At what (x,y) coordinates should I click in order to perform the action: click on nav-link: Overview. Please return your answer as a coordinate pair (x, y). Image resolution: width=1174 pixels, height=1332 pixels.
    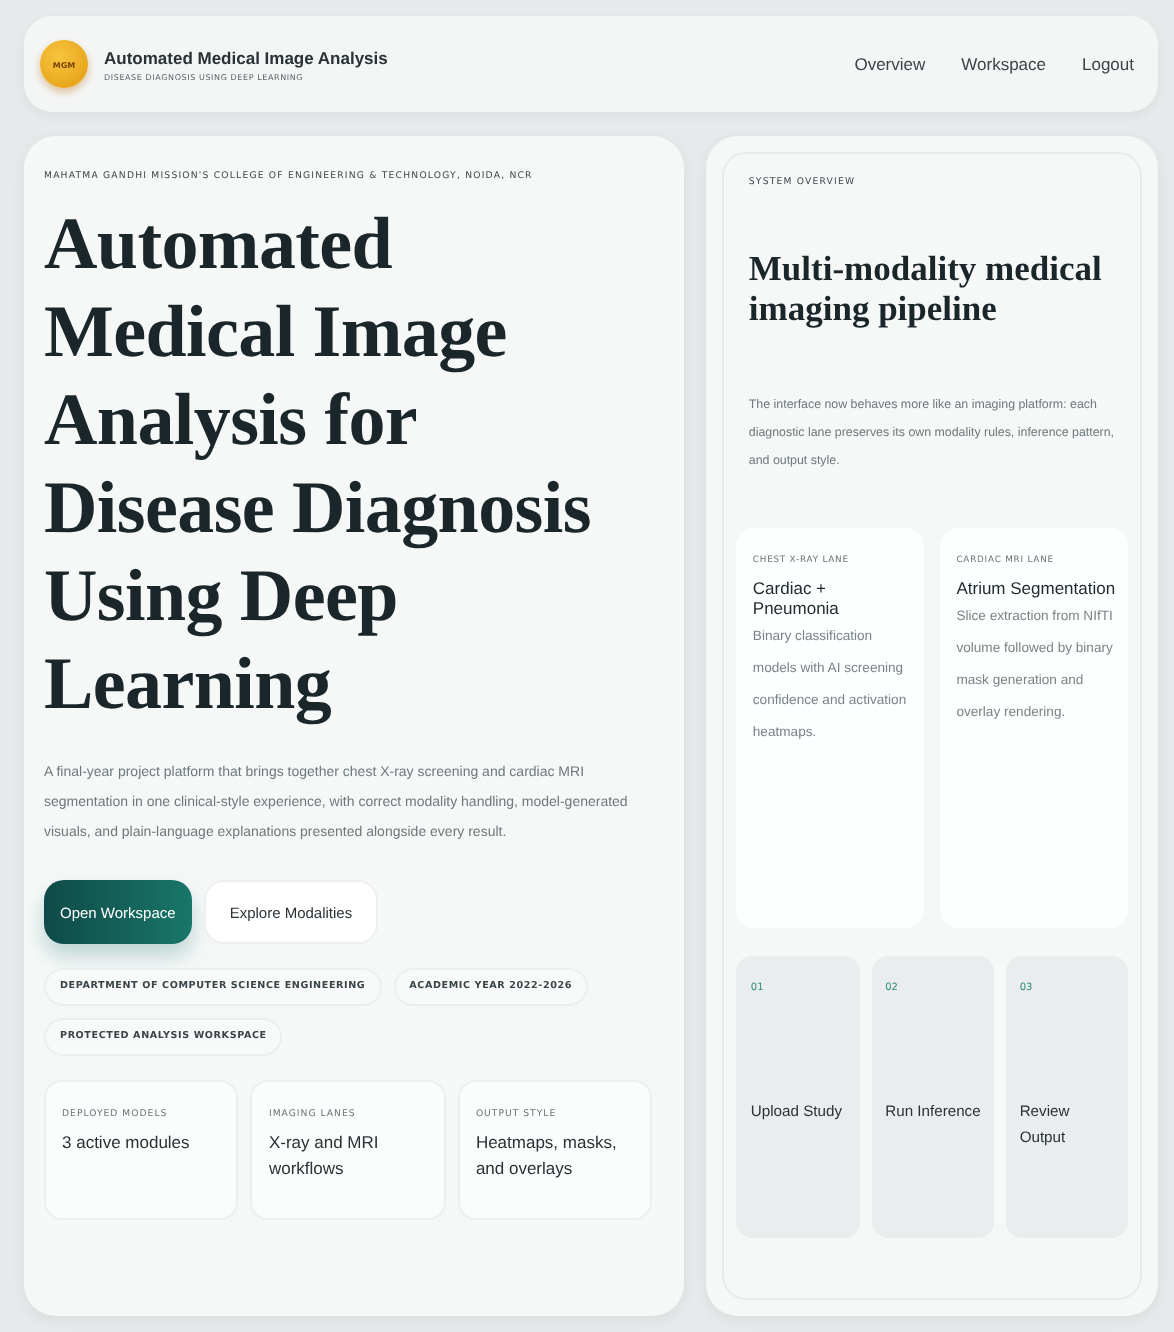
    Looking at the image, I should click on (890, 64).